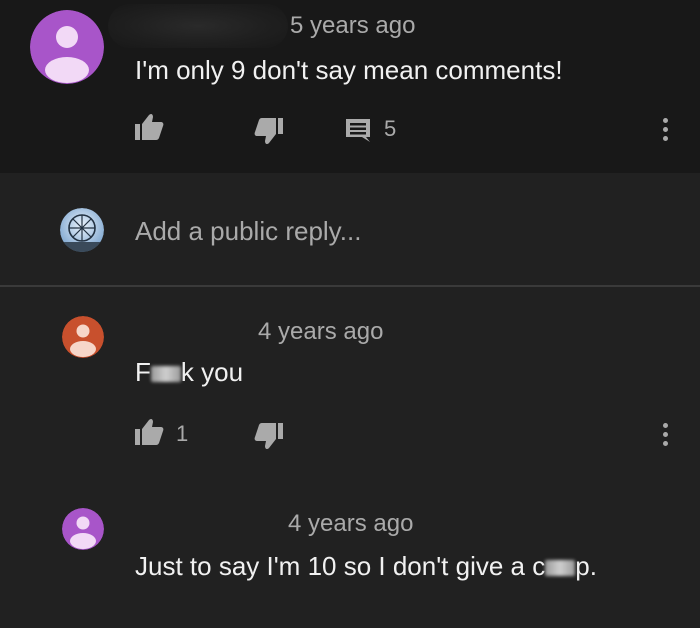 The height and width of the screenshot is (628, 700). What do you see at coordinates (67, 47) in the screenshot?
I see `commenter-avatar` at bounding box center [67, 47].